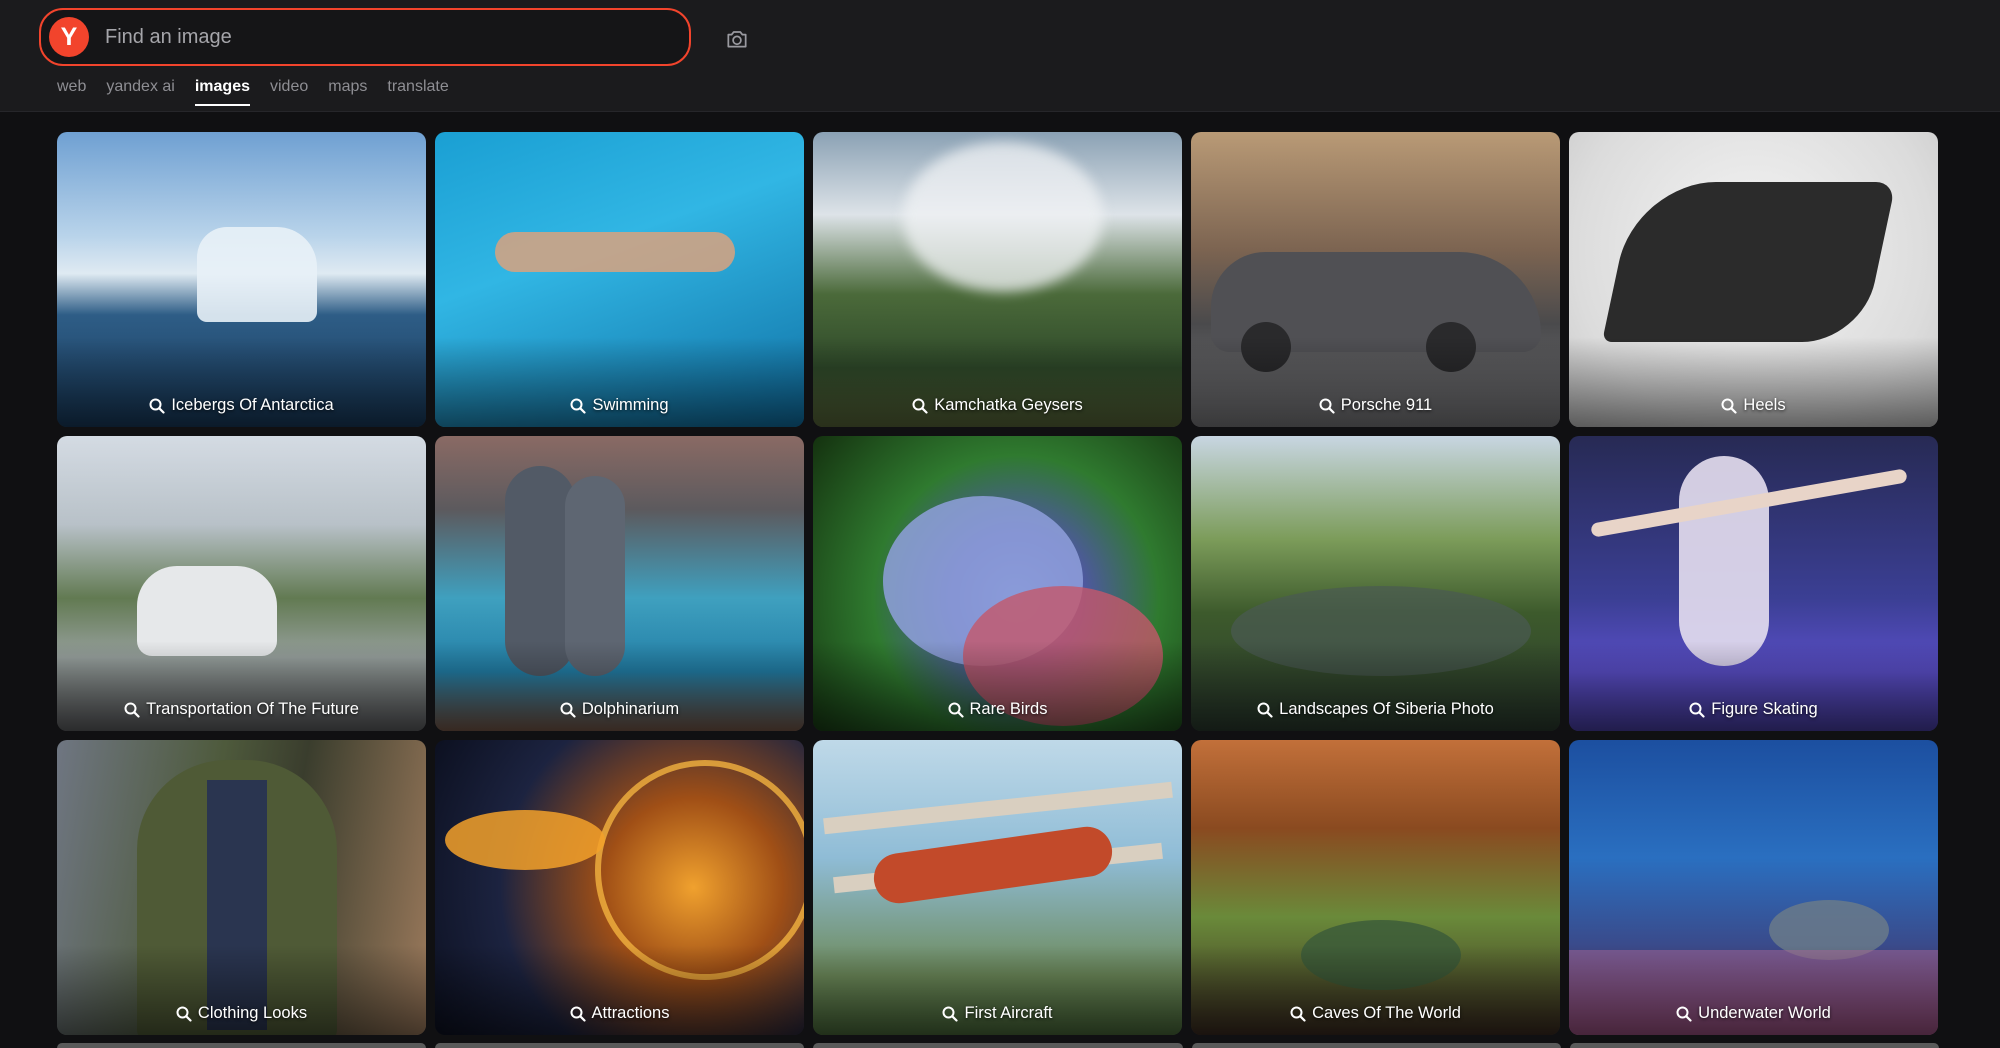 The image size is (2000, 1048). Describe the element at coordinates (71, 92) in the screenshot. I see `tab-web: web` at that location.